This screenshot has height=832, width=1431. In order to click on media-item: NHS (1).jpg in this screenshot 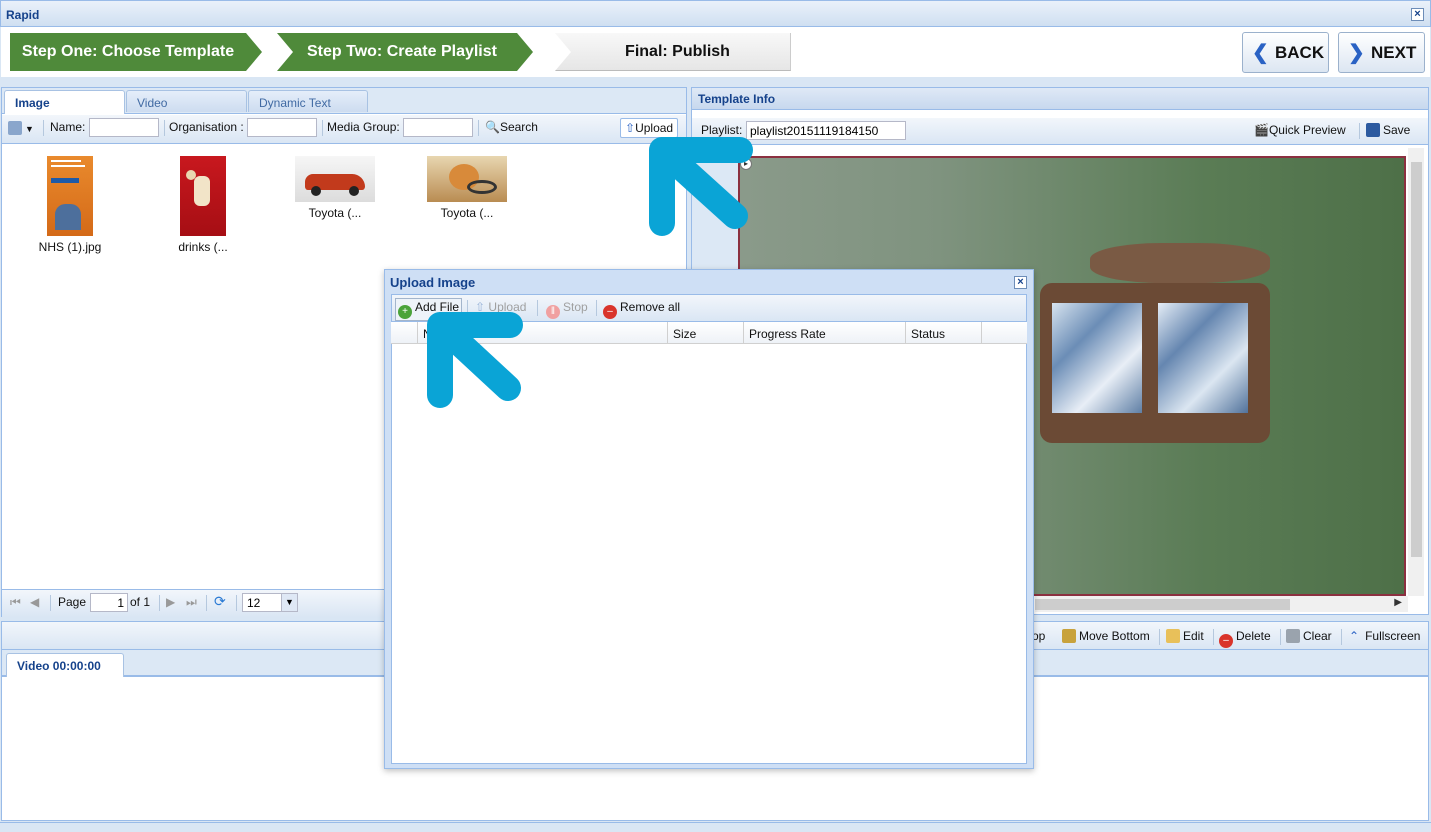, I will do `click(70, 205)`.